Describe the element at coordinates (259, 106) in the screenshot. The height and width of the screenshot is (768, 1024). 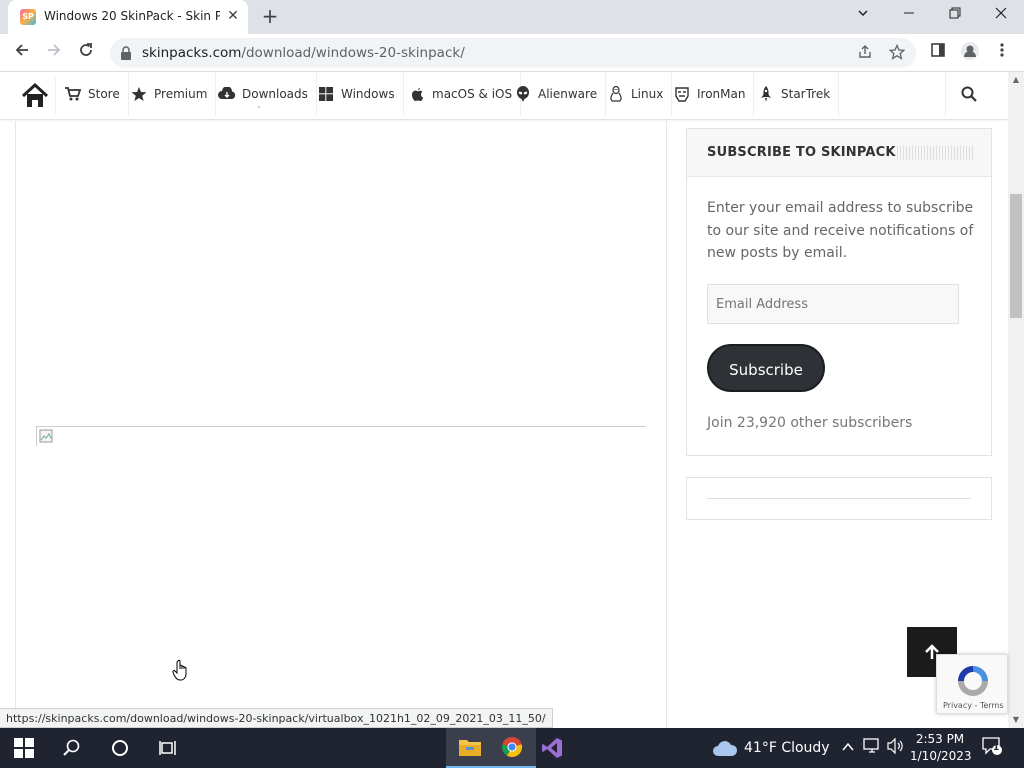
I see `dropdown-caret-icon: ⌄` at that location.